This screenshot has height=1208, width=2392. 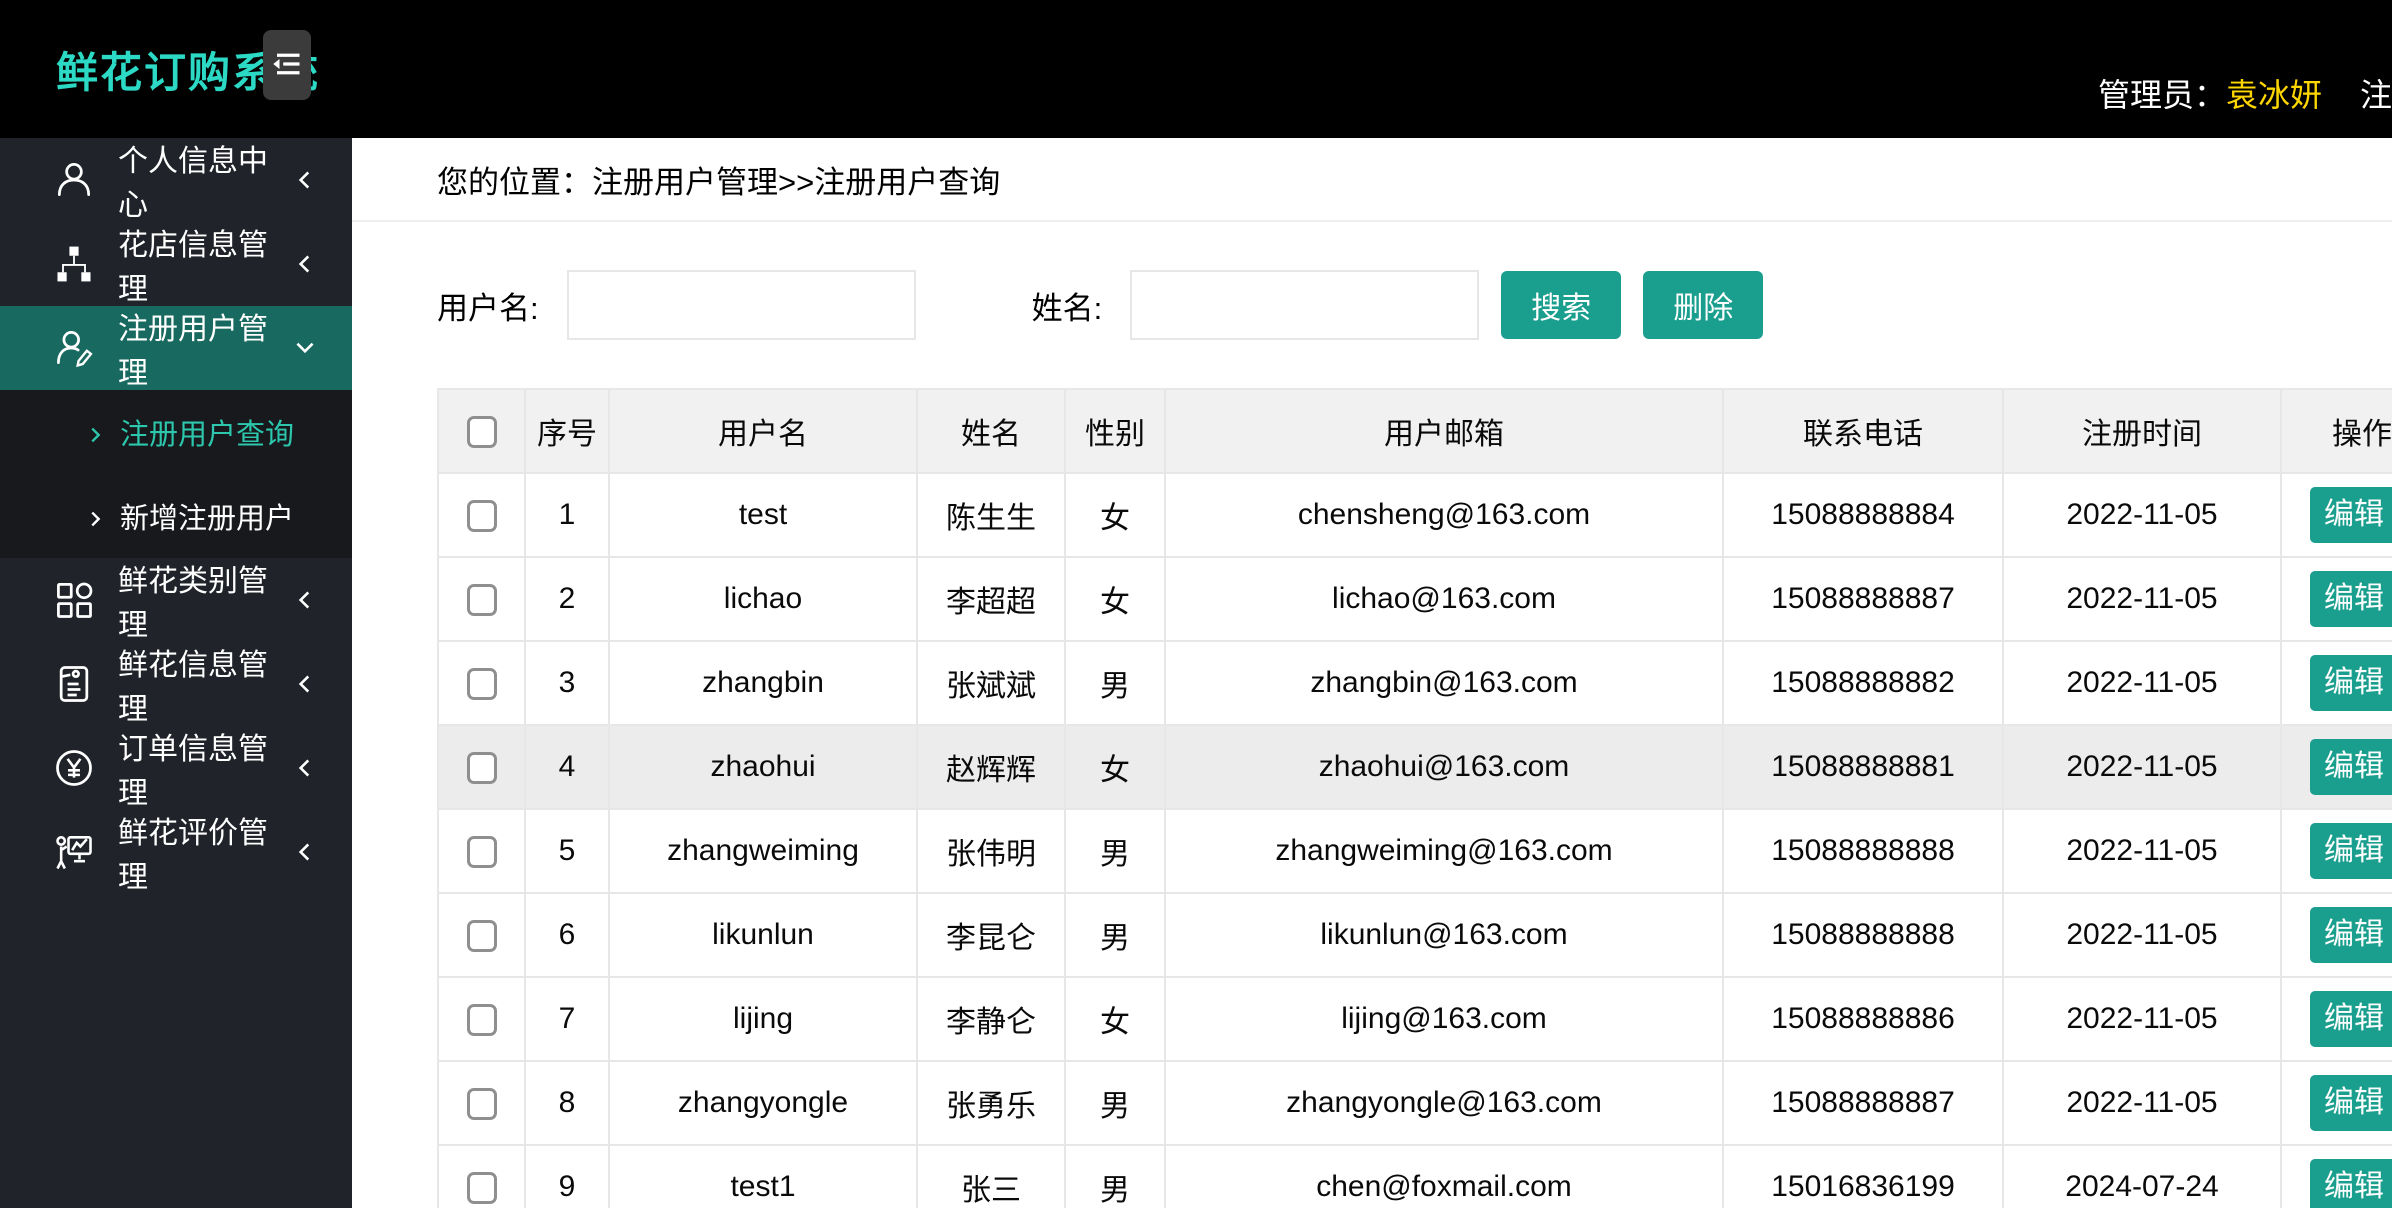 I want to click on chevron-down-icon, so click(x=305, y=348).